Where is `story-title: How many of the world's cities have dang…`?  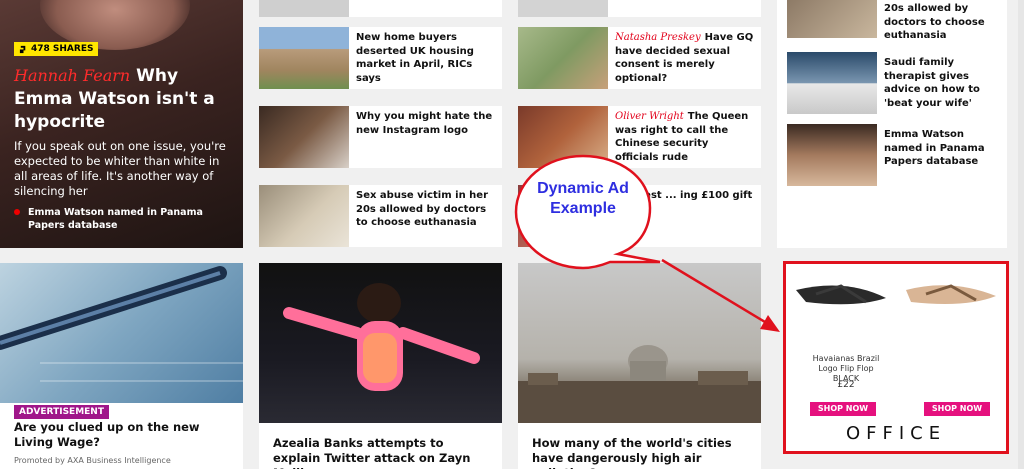
story-title: How many of the world's cities have dang… is located at coordinates (641, 452).